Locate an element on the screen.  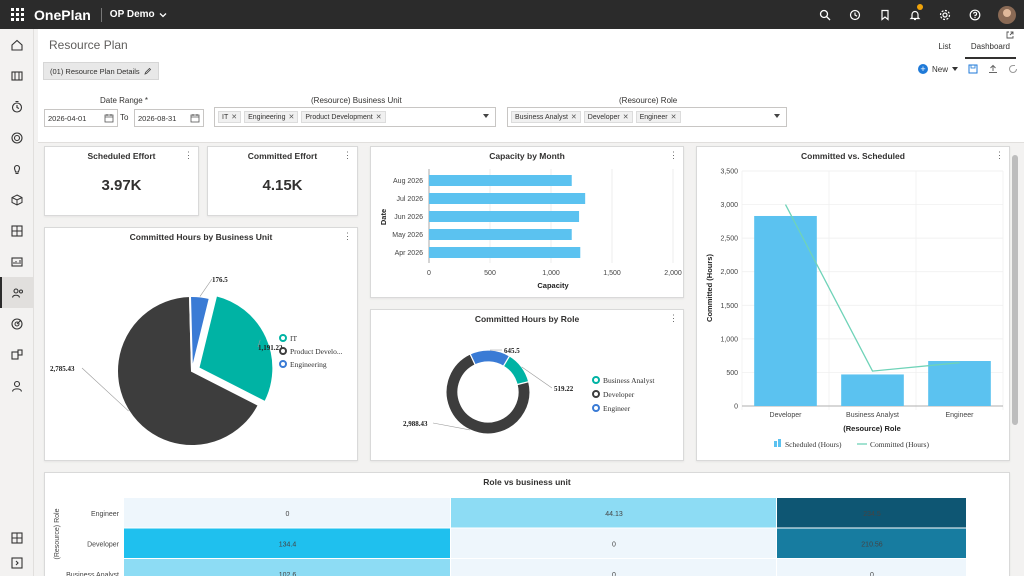
avatar is located at coordinates (1007, 14).